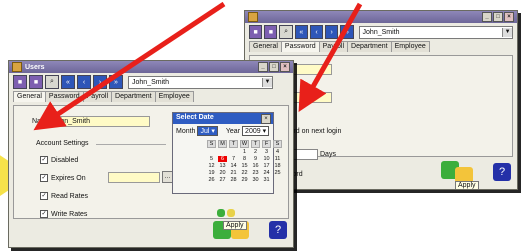 The image size is (522, 252). Describe the element at coordinates (266, 119) in the screenshot. I see `date-picker-close-icon: ×` at that location.